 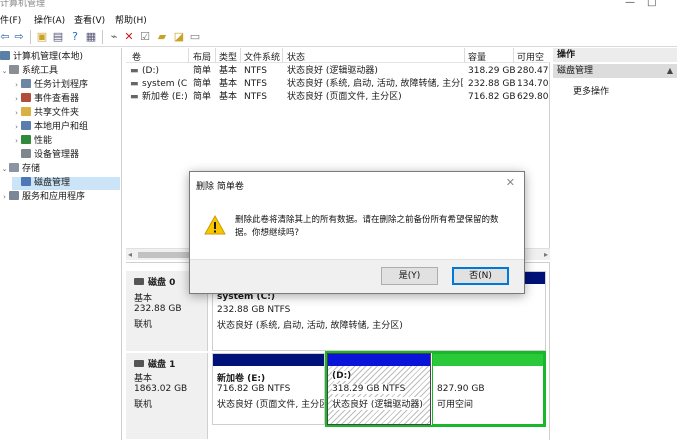 What do you see at coordinates (26, 125) in the screenshot?
I see `users-icon` at bounding box center [26, 125].